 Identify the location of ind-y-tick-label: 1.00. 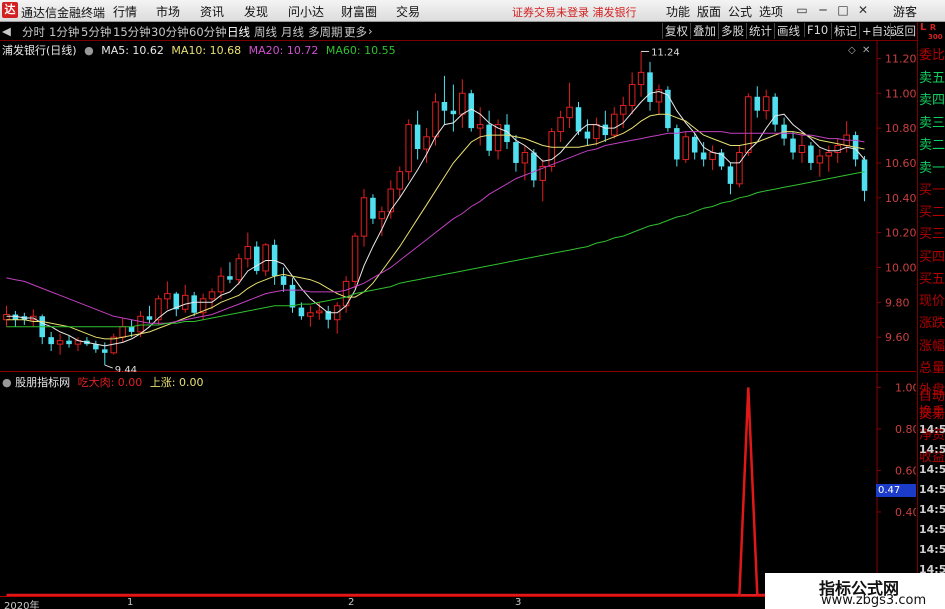
(905, 387).